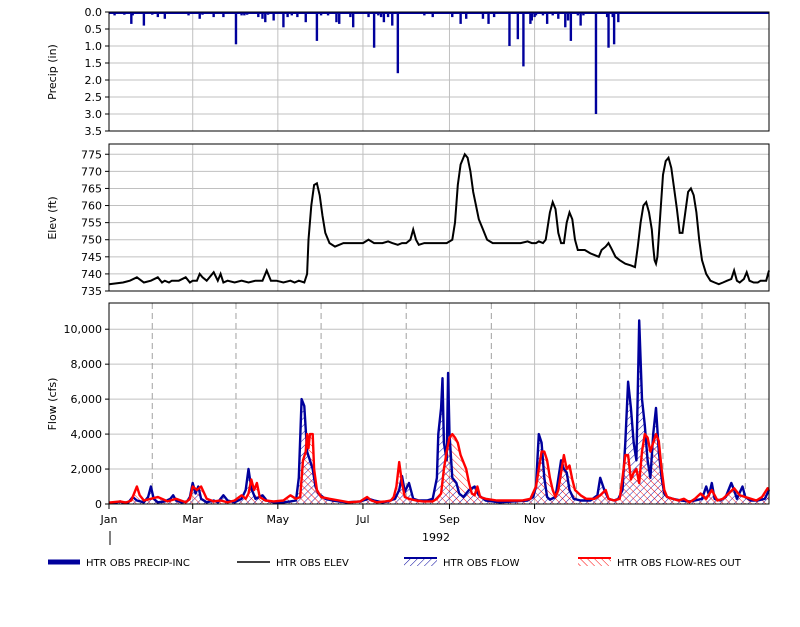 The height and width of the screenshot is (627, 800). What do you see at coordinates (312, 563) in the screenshot?
I see `legend-label-elev: HTR OBS ELEV` at bounding box center [312, 563].